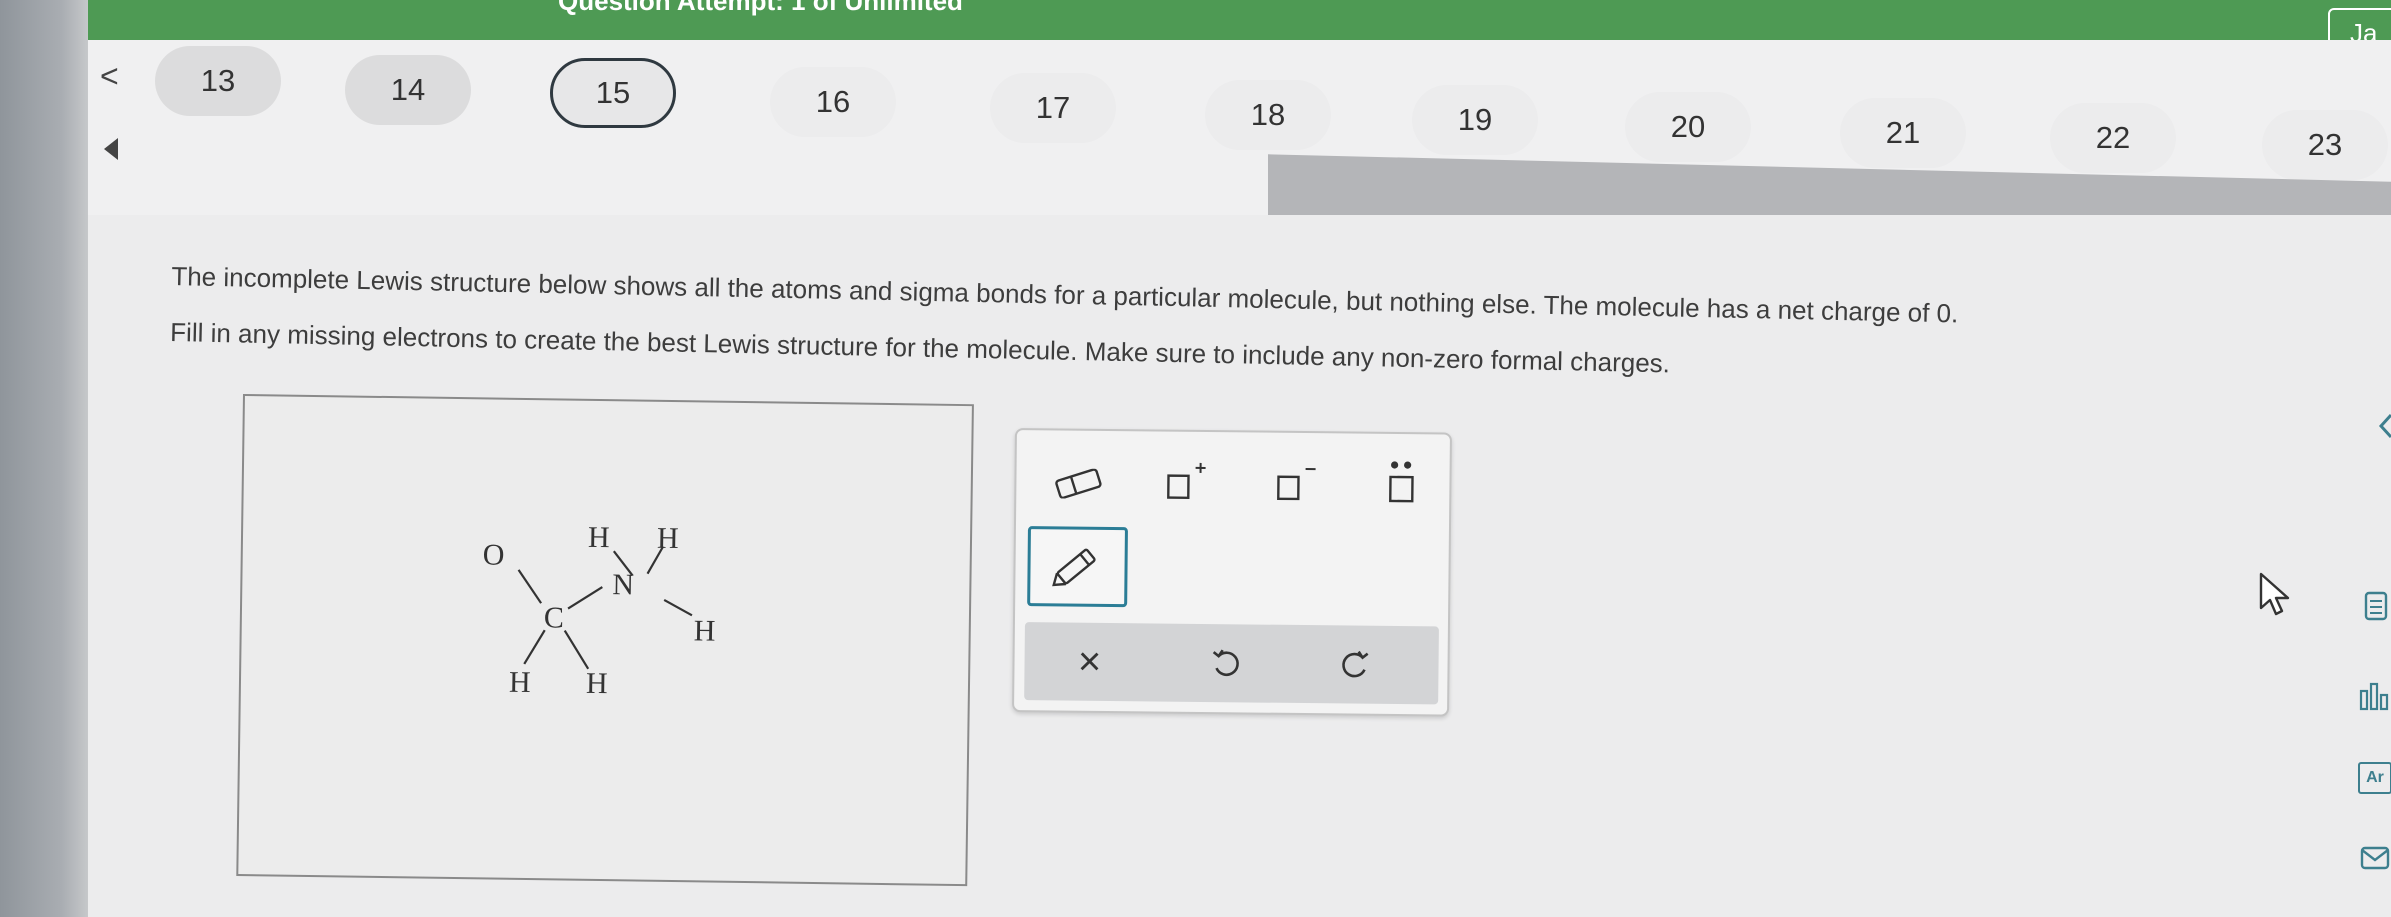 The width and height of the screenshot is (2391, 917). Describe the element at coordinates (2374, 778) in the screenshot. I see `periodic-table-button: Ar` at that location.